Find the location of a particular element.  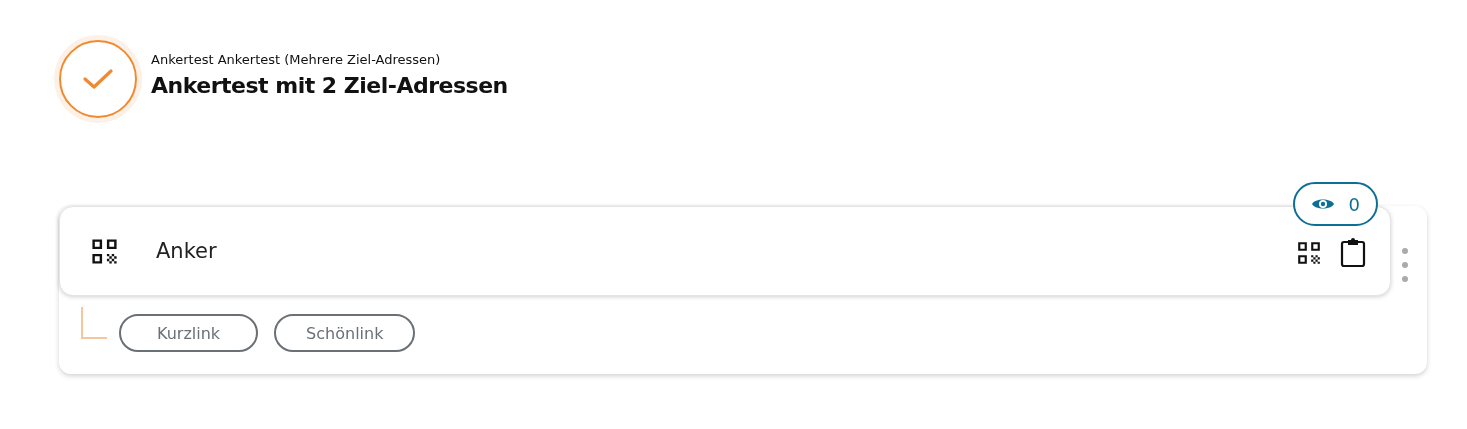

subtitle: Ankertest Ankertest (Mehrere Ziel-Adressen) is located at coordinates (296, 59).